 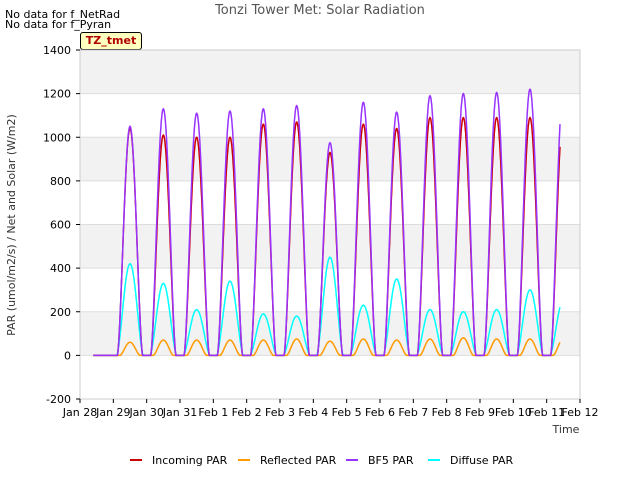 What do you see at coordinates (347, 412) in the screenshot?
I see `x-tick-label: Feb 5` at bounding box center [347, 412].